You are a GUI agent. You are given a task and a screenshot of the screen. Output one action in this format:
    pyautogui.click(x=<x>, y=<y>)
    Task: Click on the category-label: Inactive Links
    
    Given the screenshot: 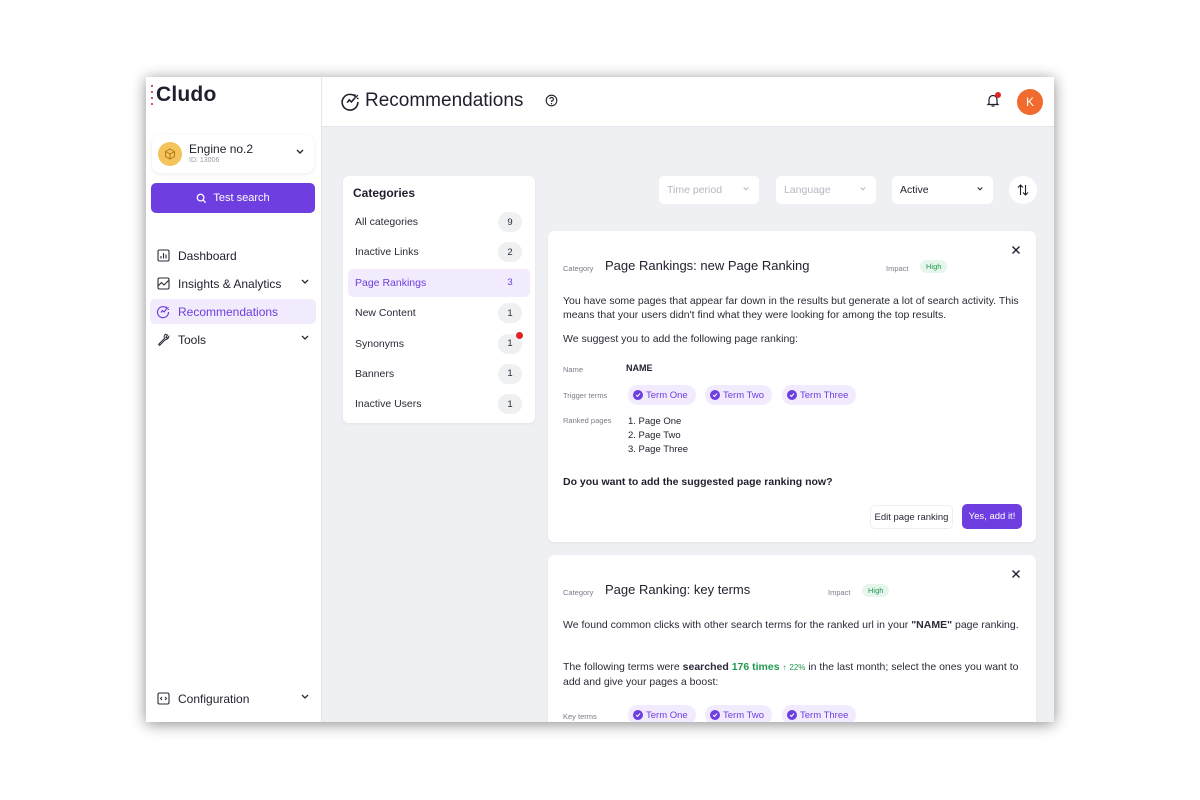 What is the action you would take?
    pyautogui.click(x=387, y=252)
    